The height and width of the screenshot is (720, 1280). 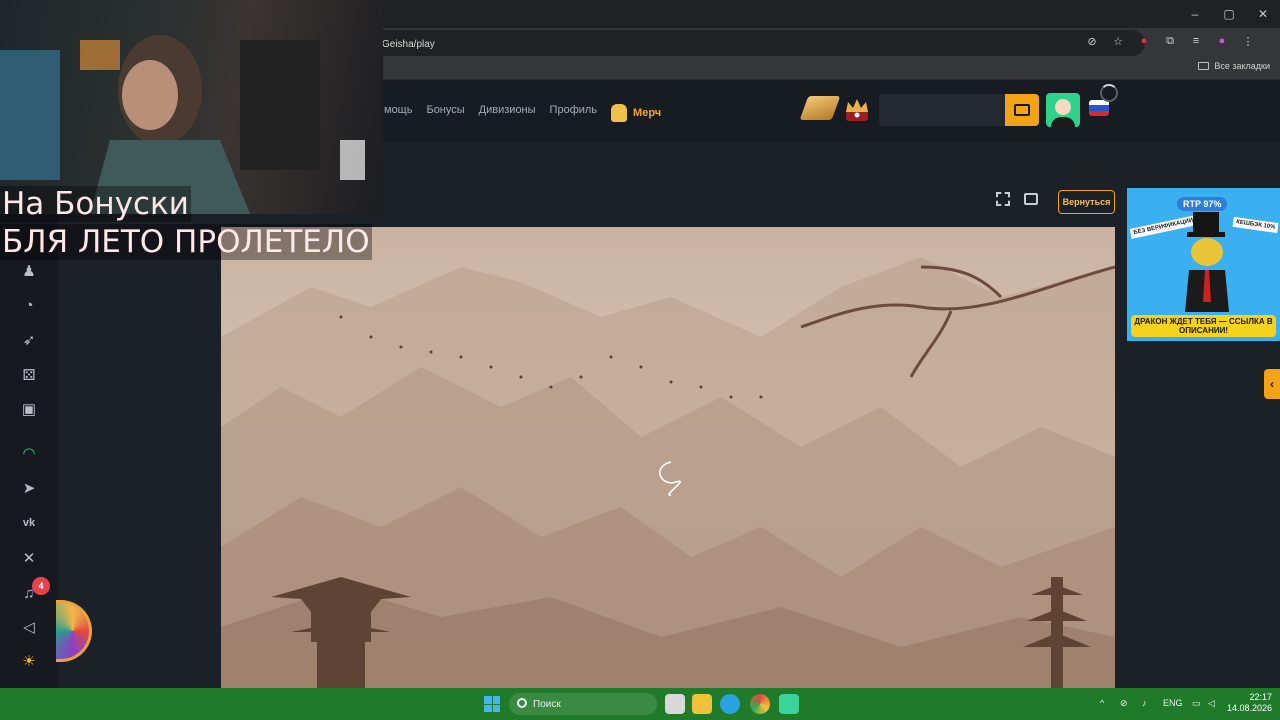 I want to click on wallet-icon, so click(x=1022, y=110).